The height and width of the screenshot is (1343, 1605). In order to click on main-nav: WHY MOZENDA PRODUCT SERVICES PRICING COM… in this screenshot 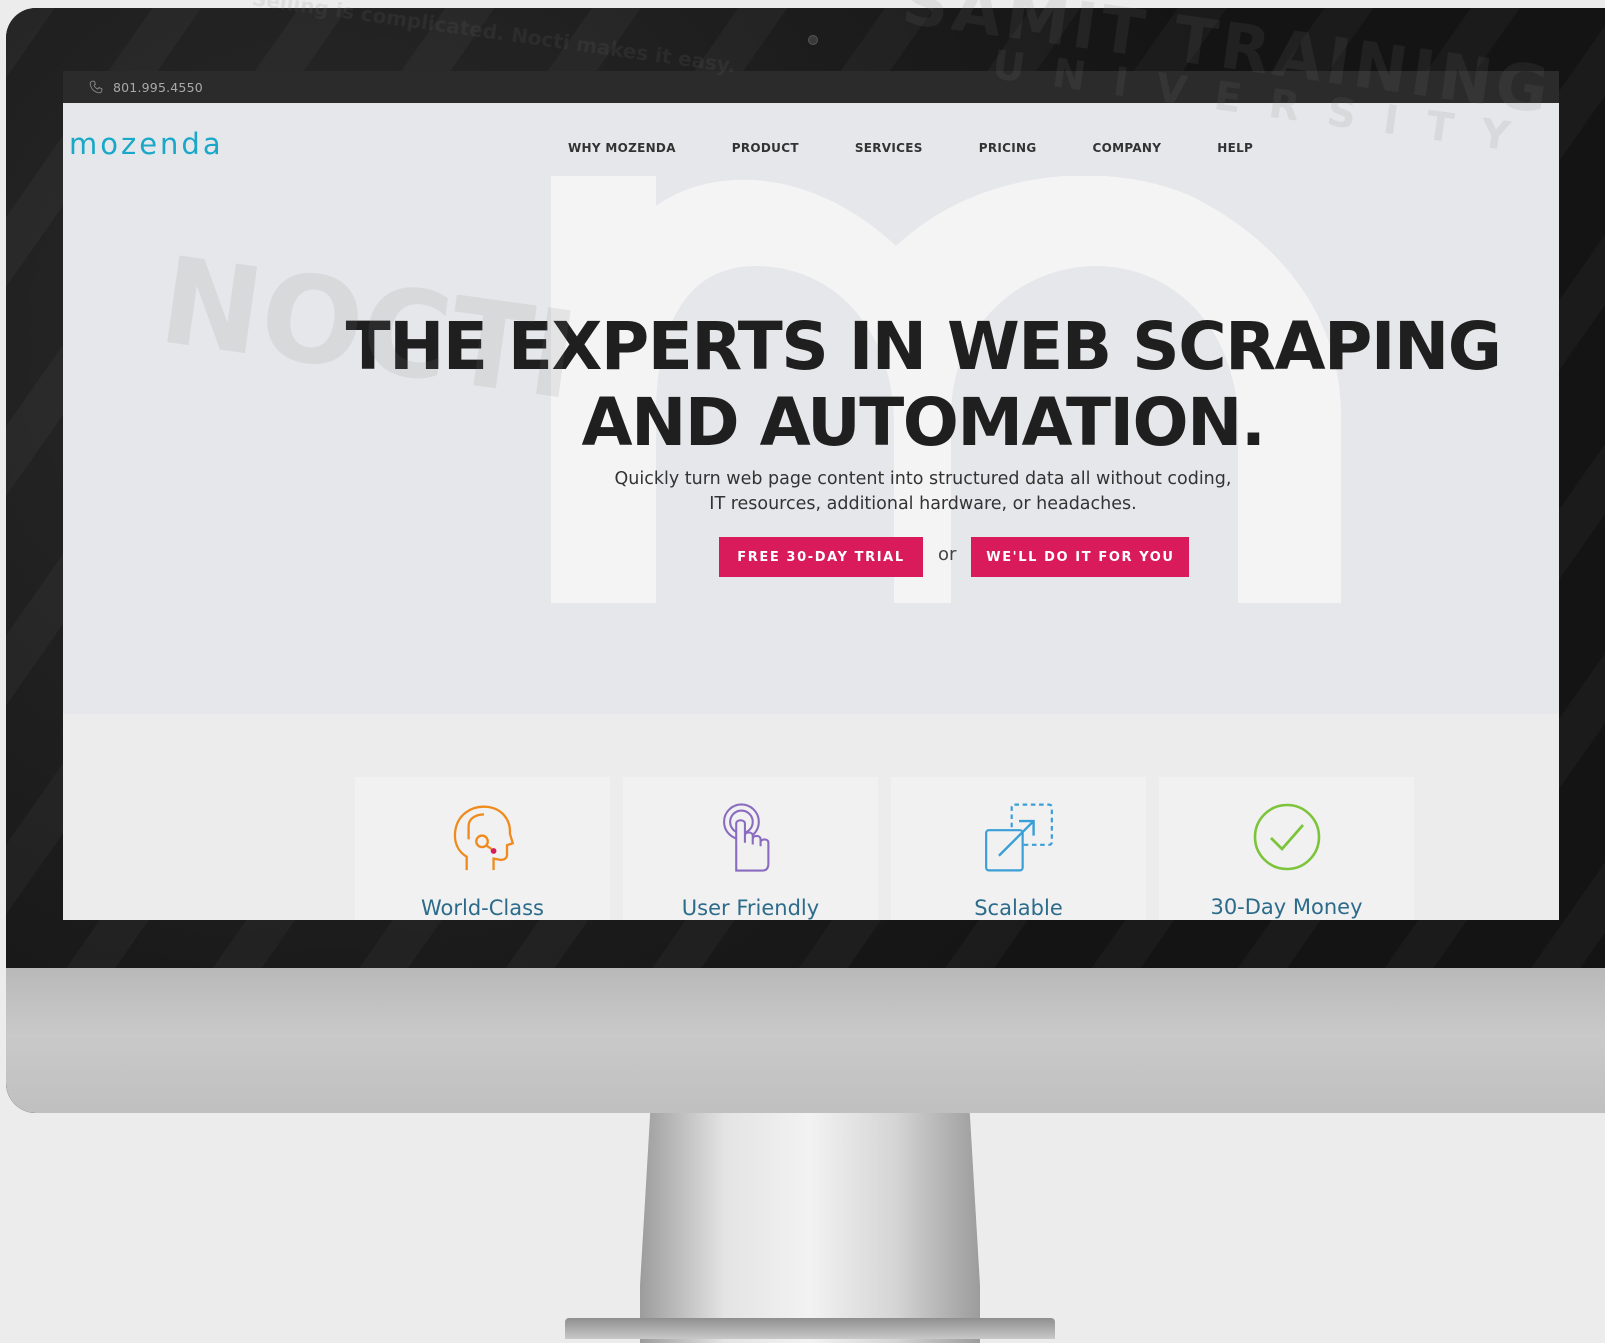, I will do `click(938, 148)`.